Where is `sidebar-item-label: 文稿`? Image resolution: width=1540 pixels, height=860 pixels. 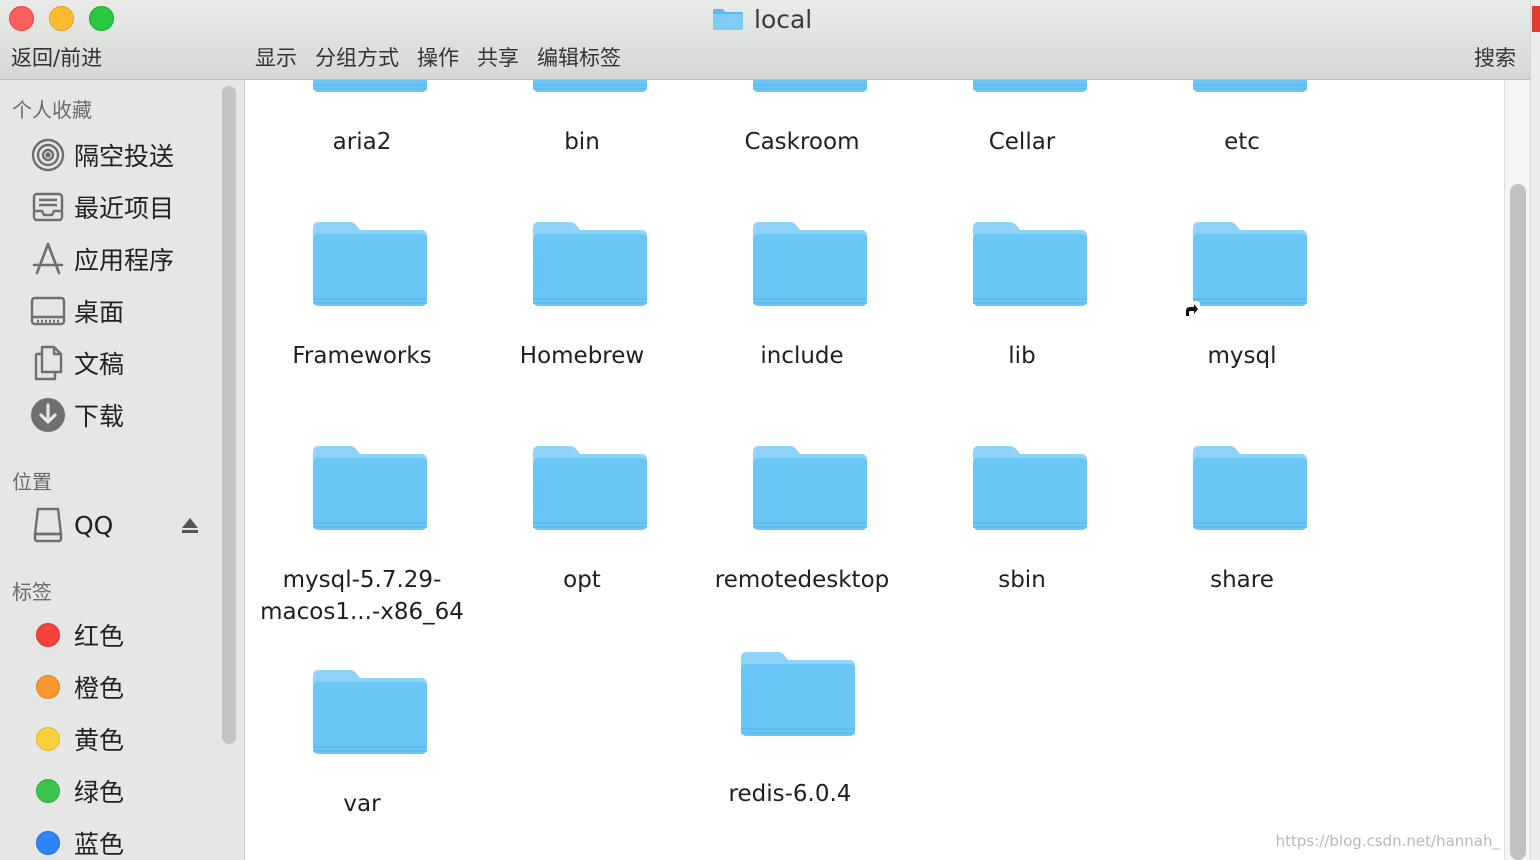 sidebar-item-label: 文稿 is located at coordinates (99, 364).